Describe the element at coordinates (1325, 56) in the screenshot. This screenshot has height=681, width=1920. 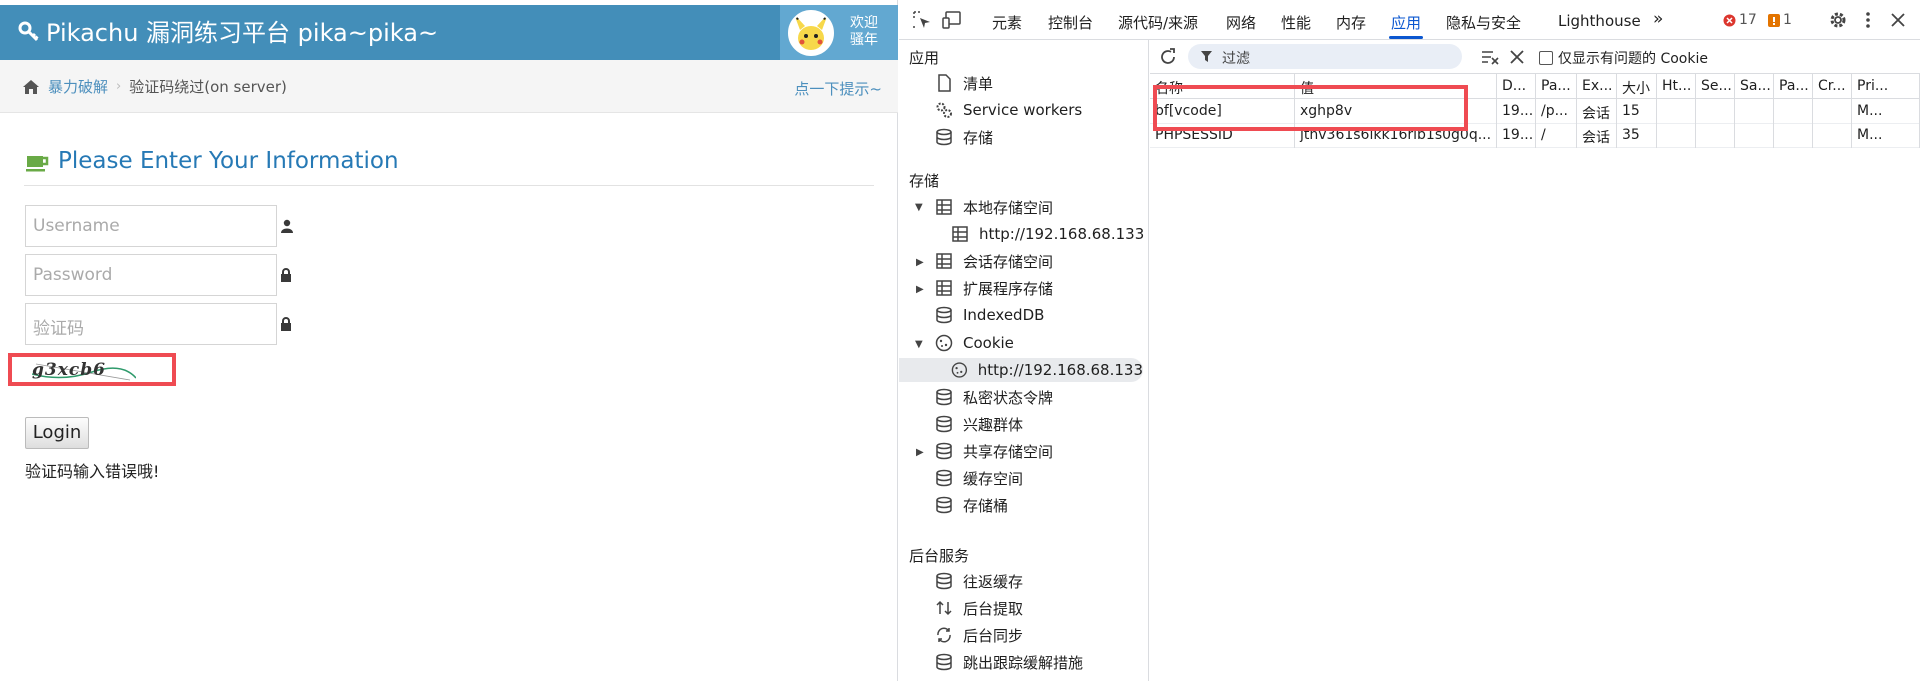
I see `filter-input: 过滤` at that location.